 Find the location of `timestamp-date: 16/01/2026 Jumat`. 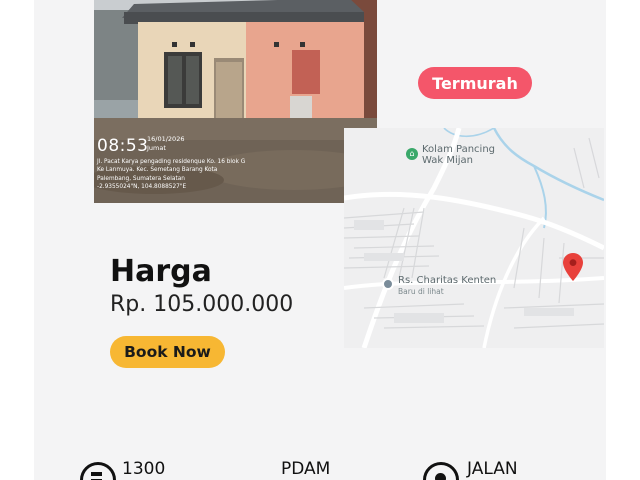

timestamp-date: 16/01/2026 Jumat is located at coordinates (166, 143).